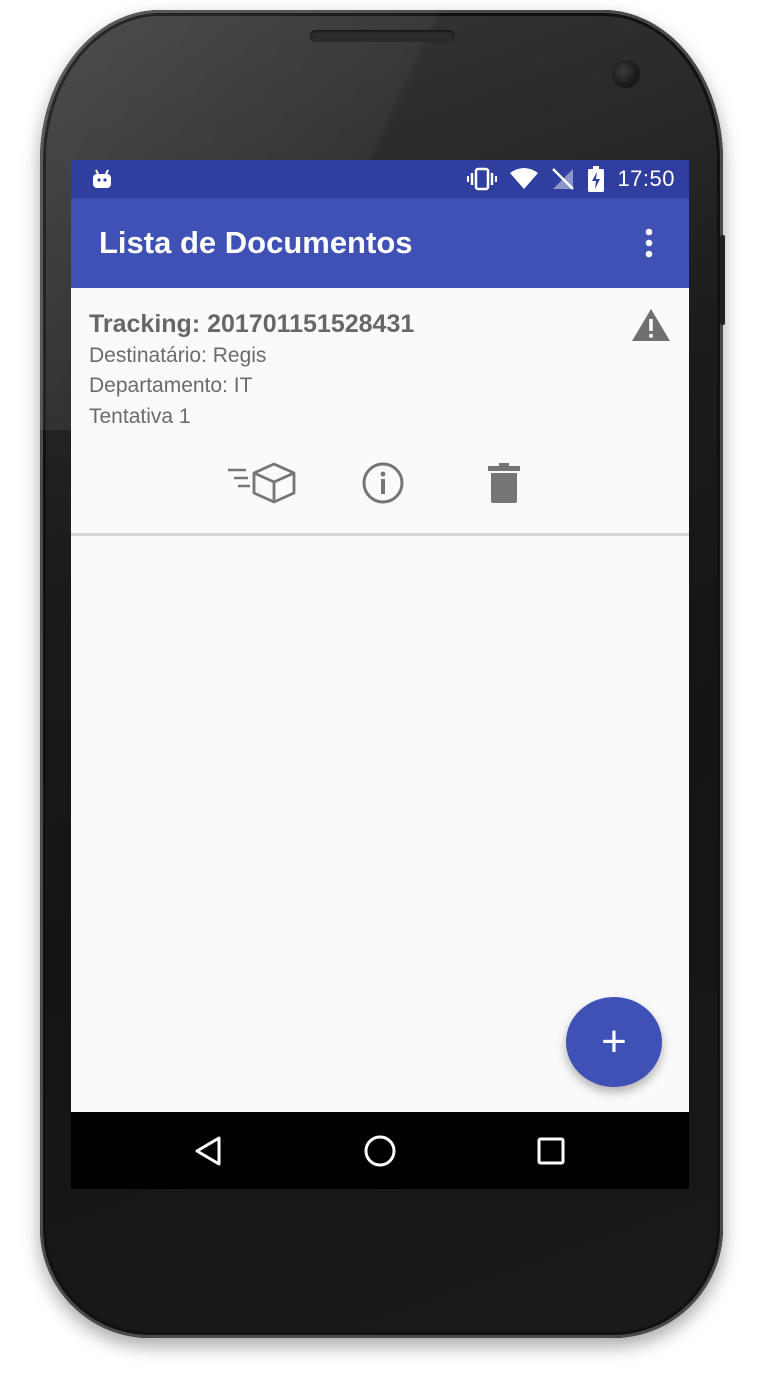  I want to click on app-bar: Lista de Documentos, so click(380, 243).